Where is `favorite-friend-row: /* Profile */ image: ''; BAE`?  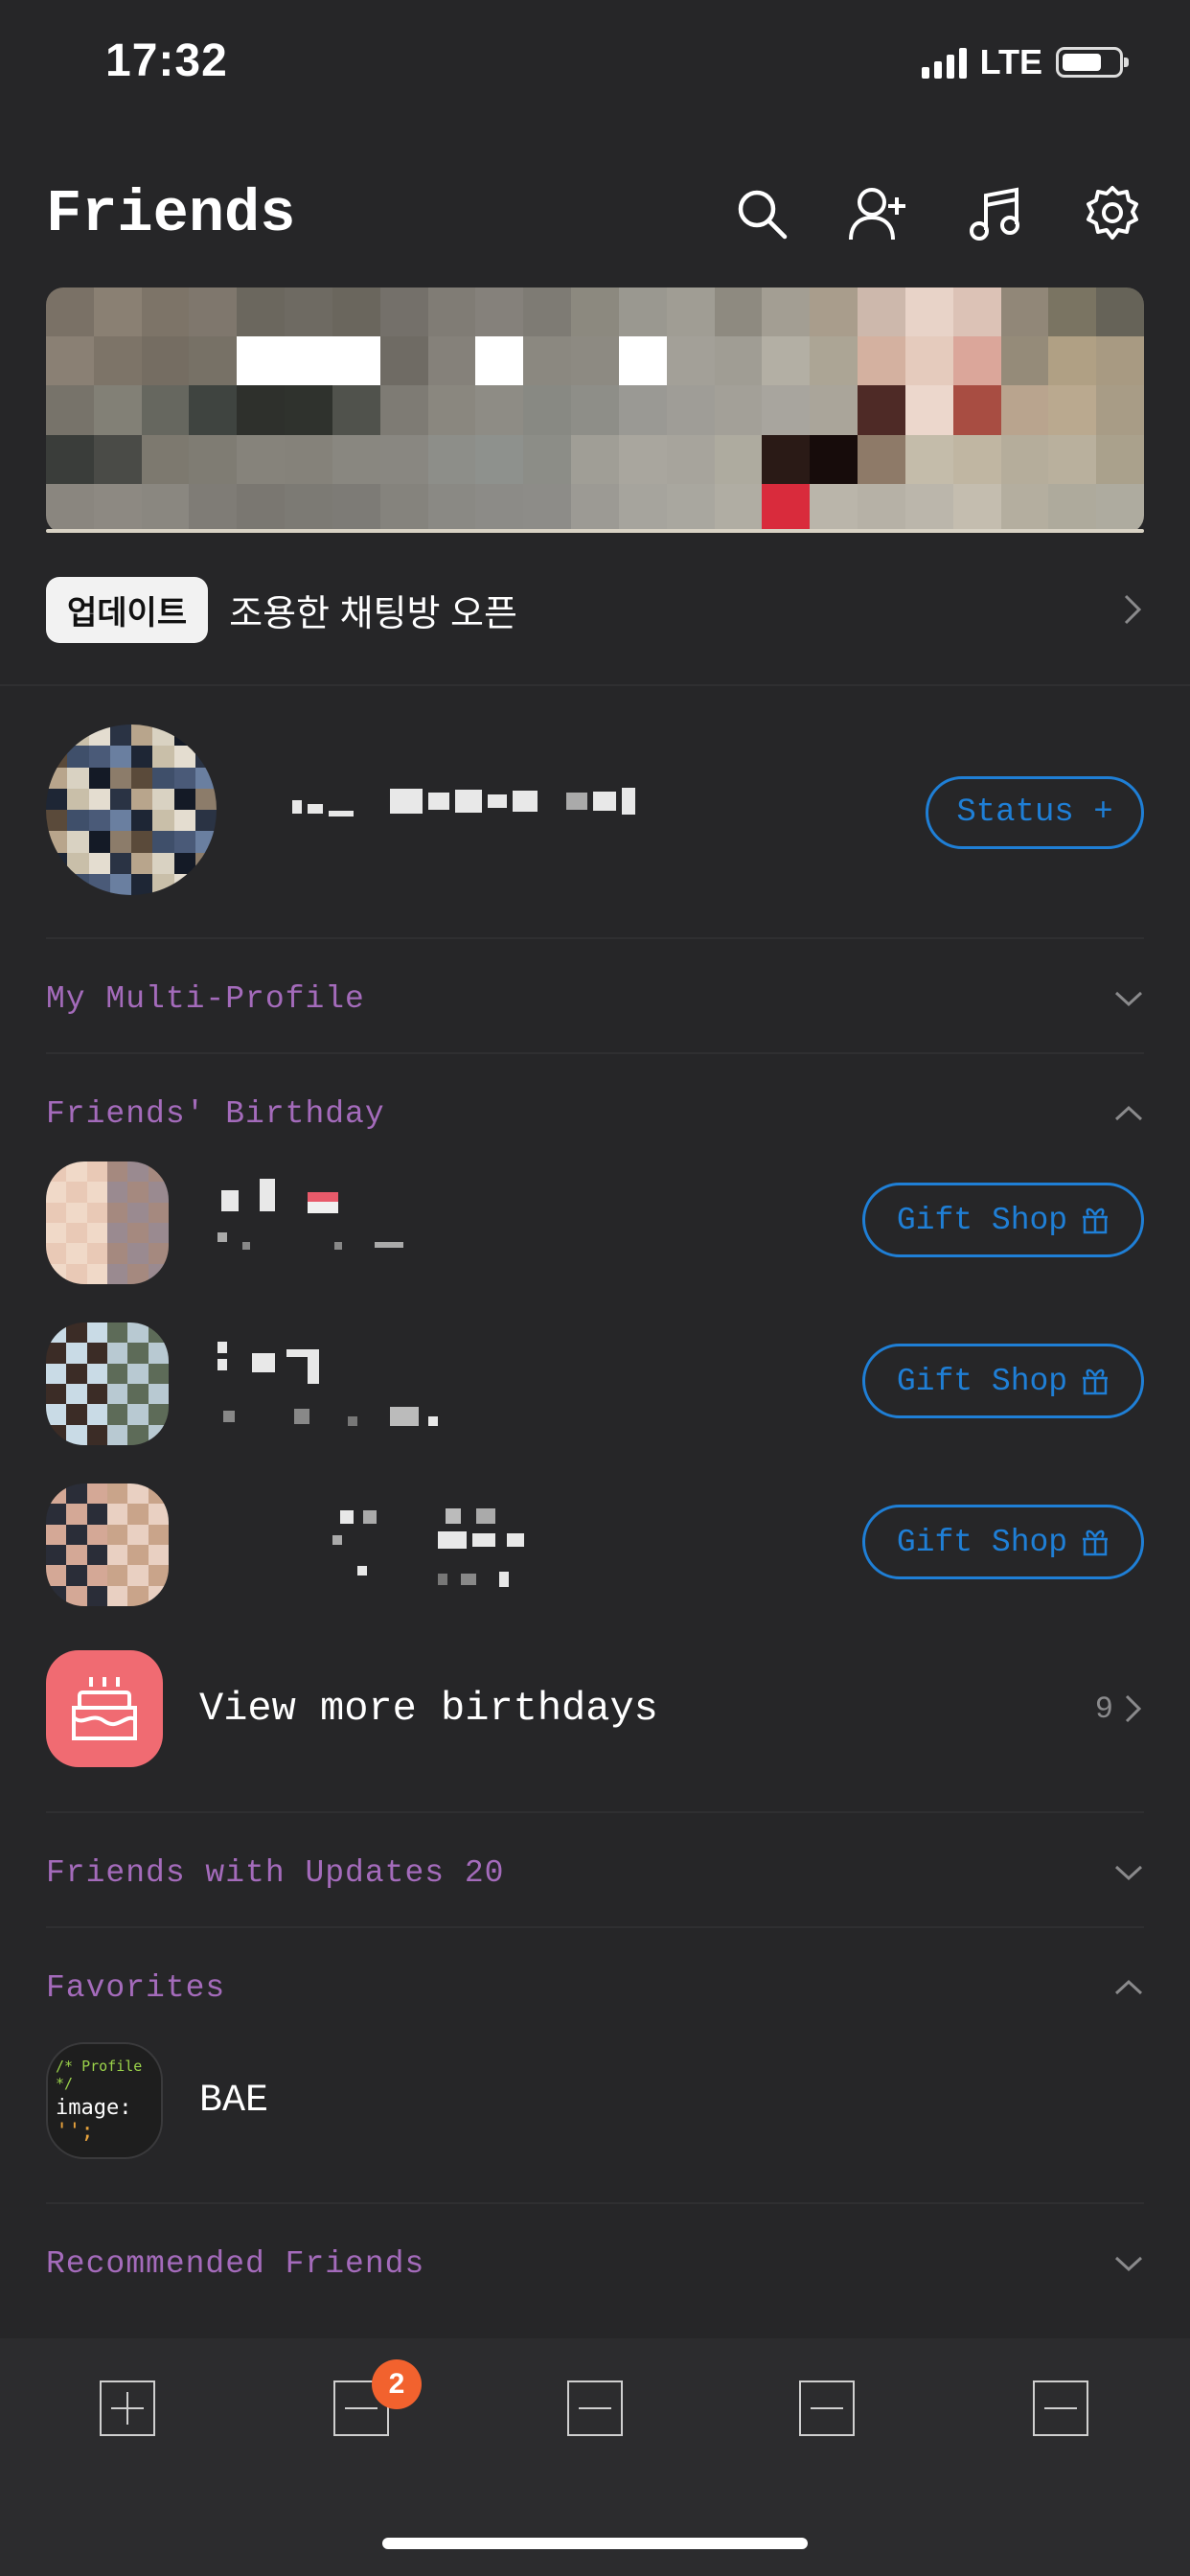
favorite-friend-row: /* Profile */ image: ''; BAE is located at coordinates (595, 2100).